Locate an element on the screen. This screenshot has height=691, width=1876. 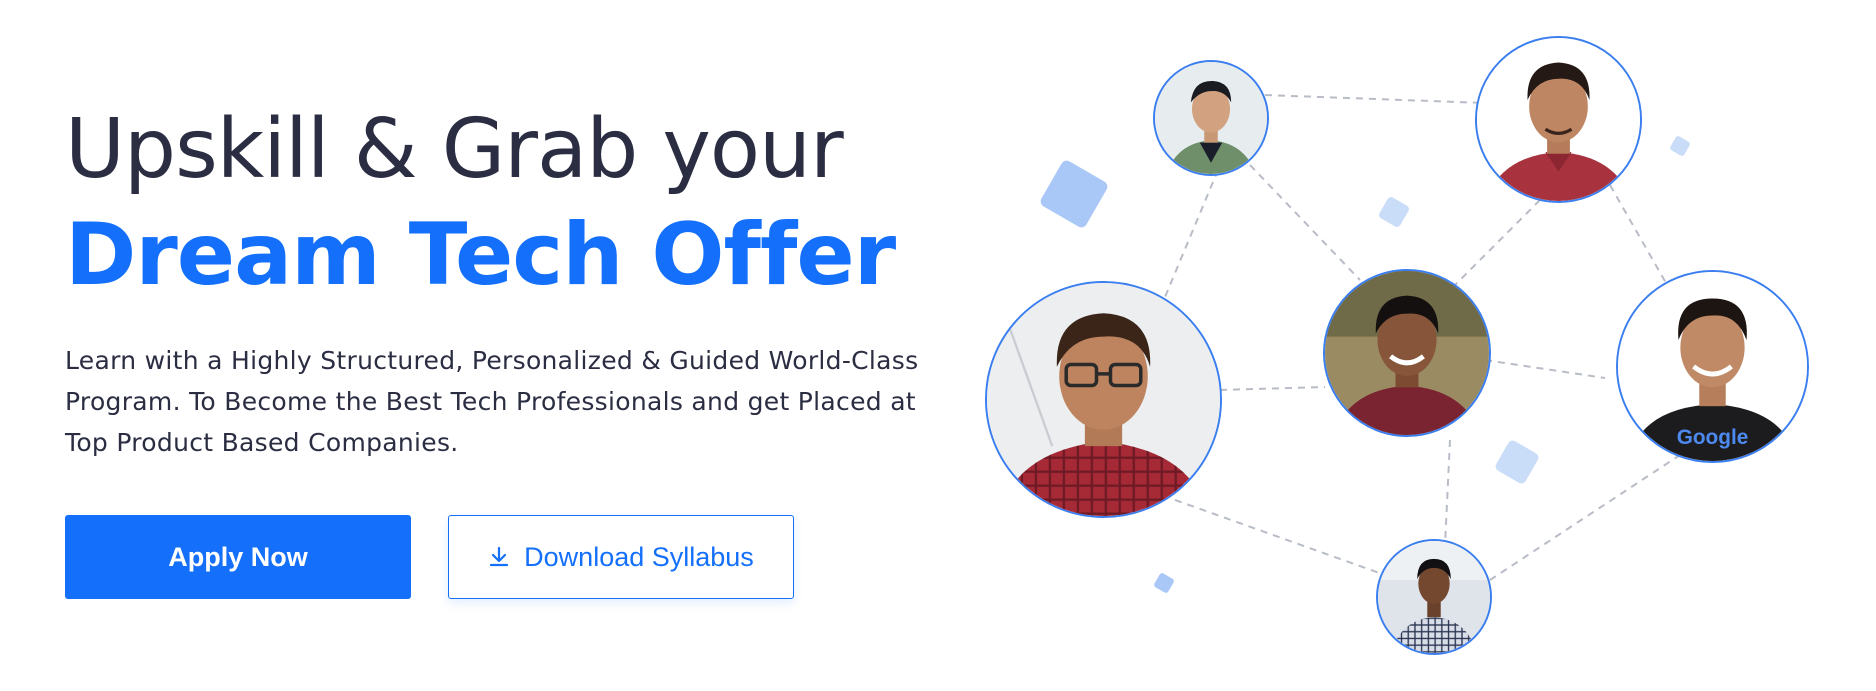
mentor-avatar: Google is located at coordinates (1712, 366).